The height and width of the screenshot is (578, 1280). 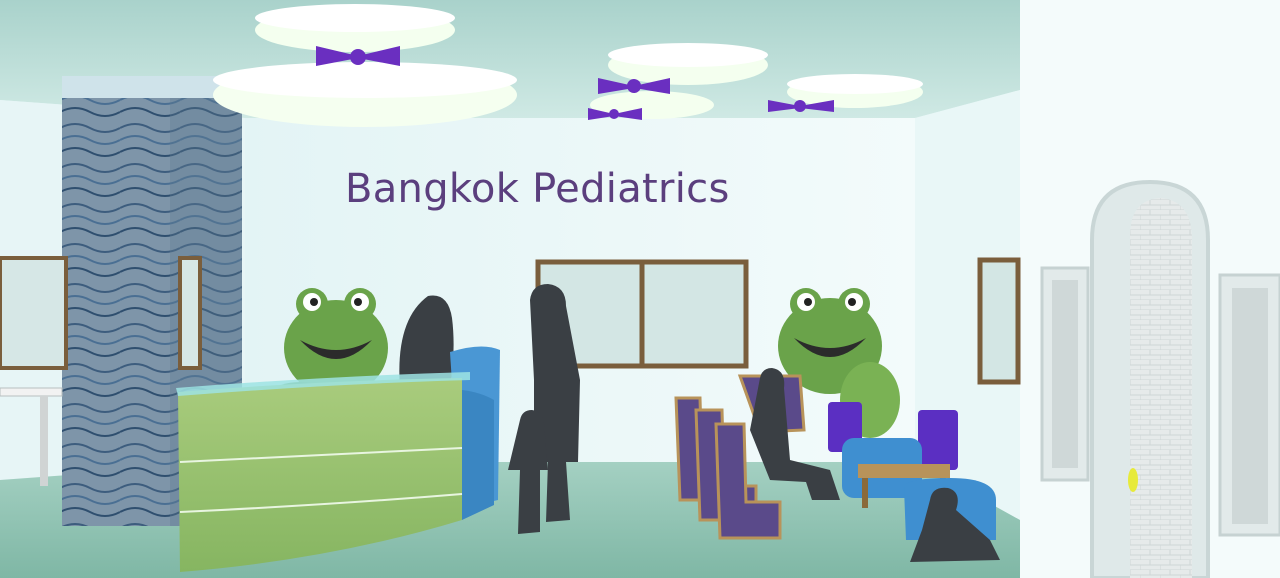 I want to click on right-window, so click(x=999, y=321).